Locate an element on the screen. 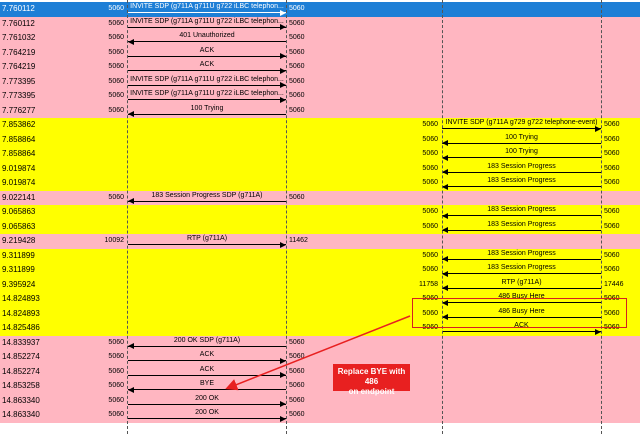 The width and height of the screenshot is (640, 434). row-message-label: 200 OK SDP (g711A) is located at coordinates (207, 340).